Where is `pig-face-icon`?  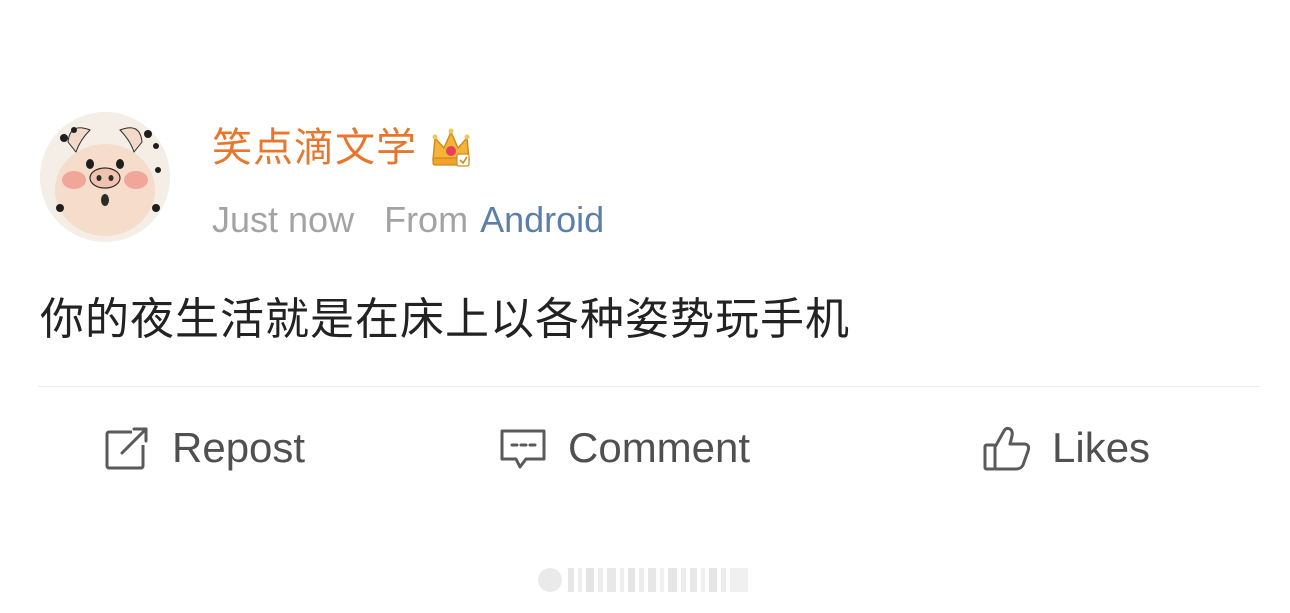
pig-face-icon is located at coordinates (105, 177).